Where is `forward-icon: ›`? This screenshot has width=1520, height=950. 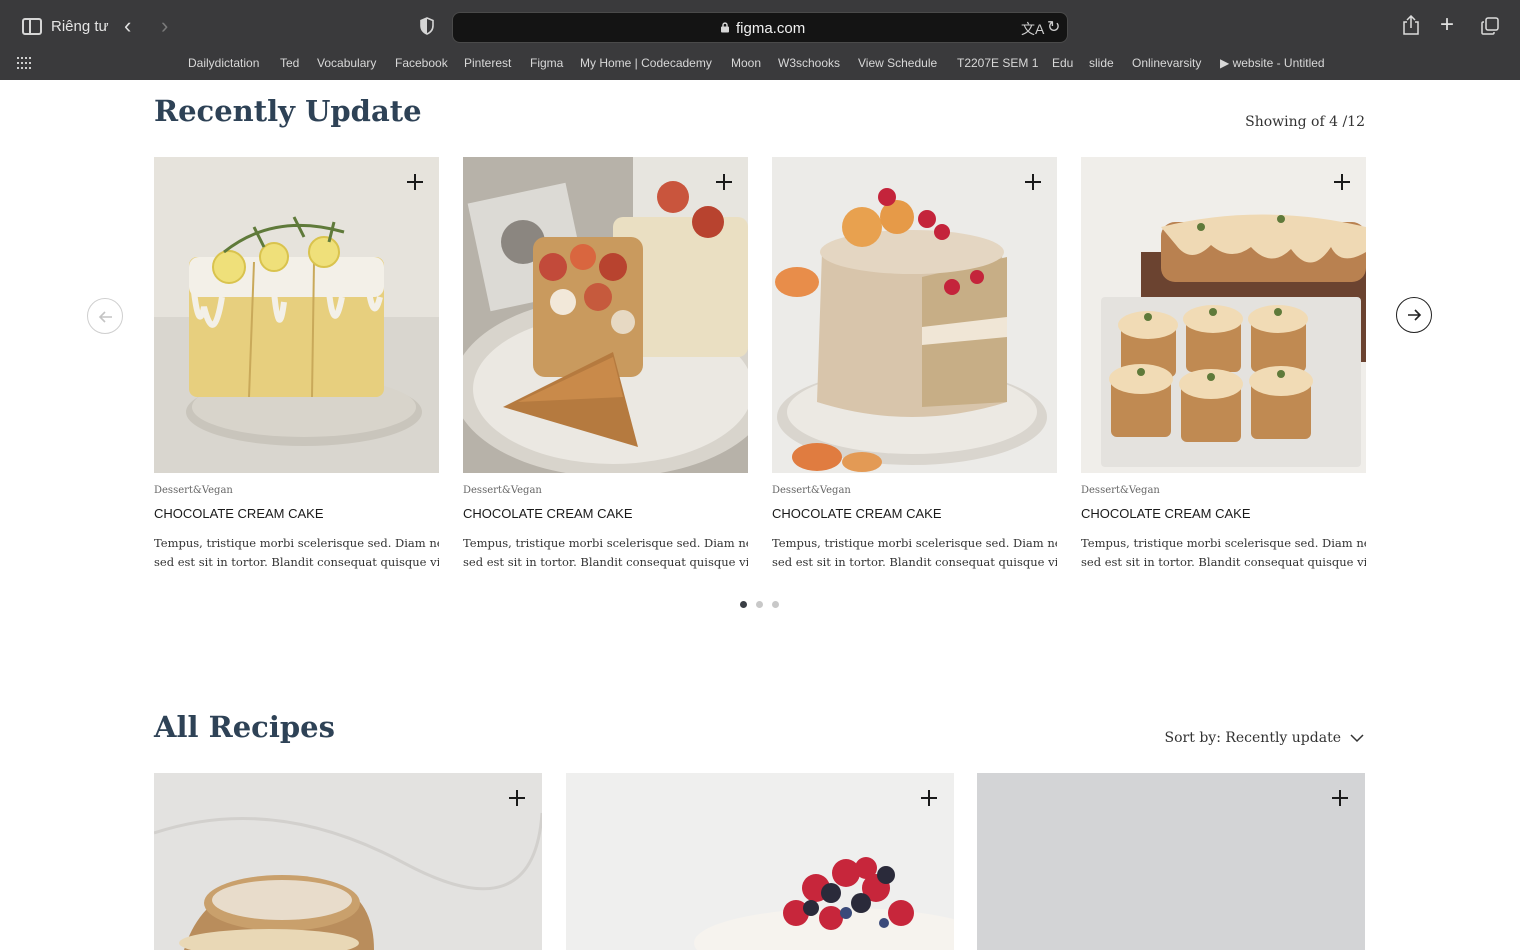 forward-icon: › is located at coordinates (164, 26).